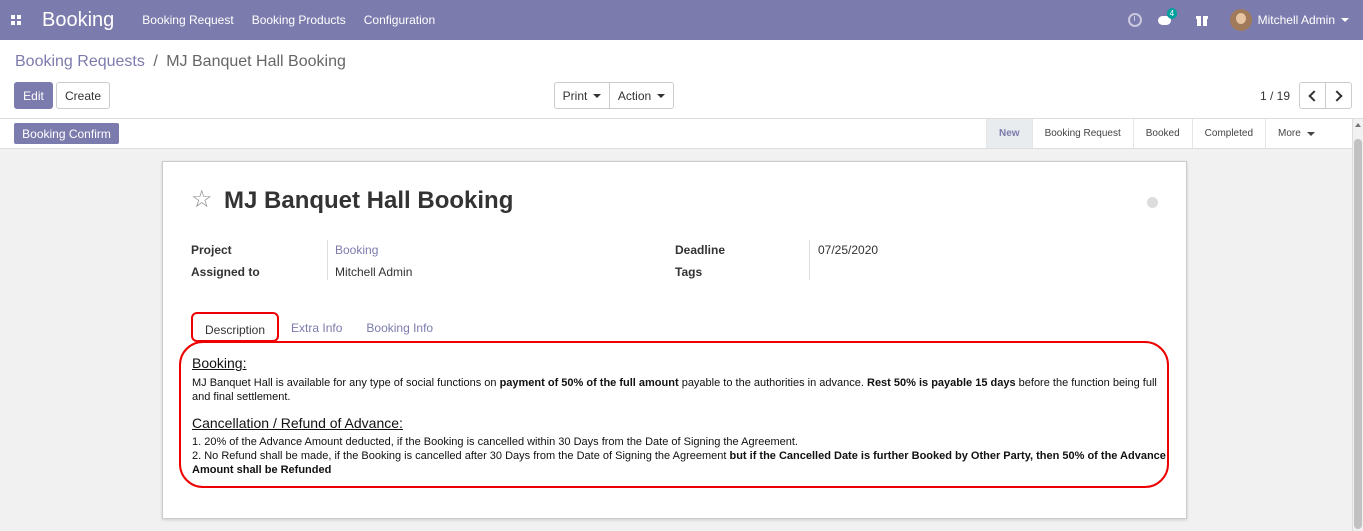  Describe the element at coordinates (1172, 13) in the screenshot. I see `chat-count-badge: 4` at that location.